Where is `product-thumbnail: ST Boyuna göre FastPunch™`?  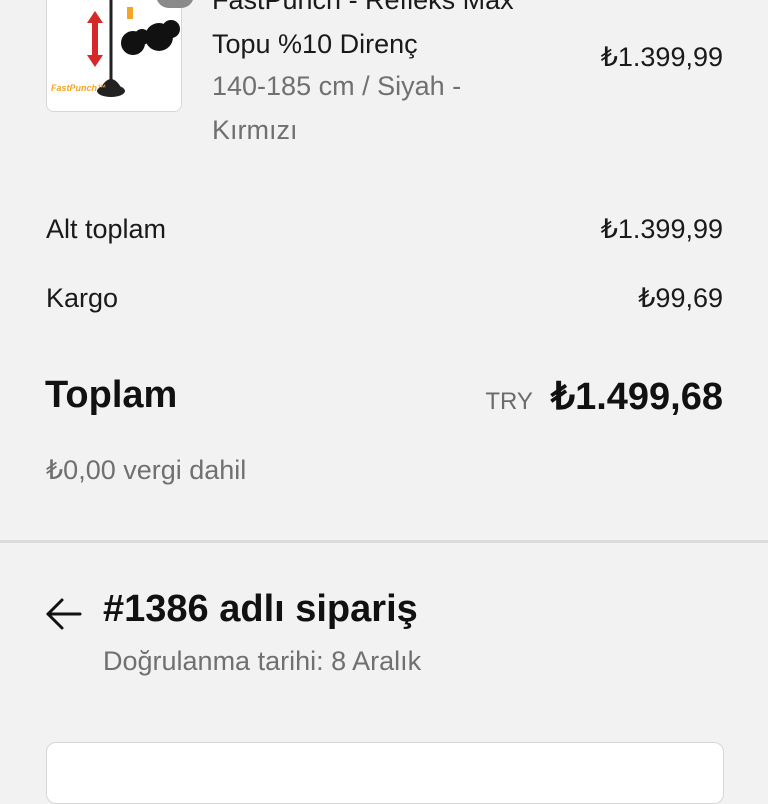
product-thumbnail: ST Boyuna göre FastPunch™ is located at coordinates (114, 56).